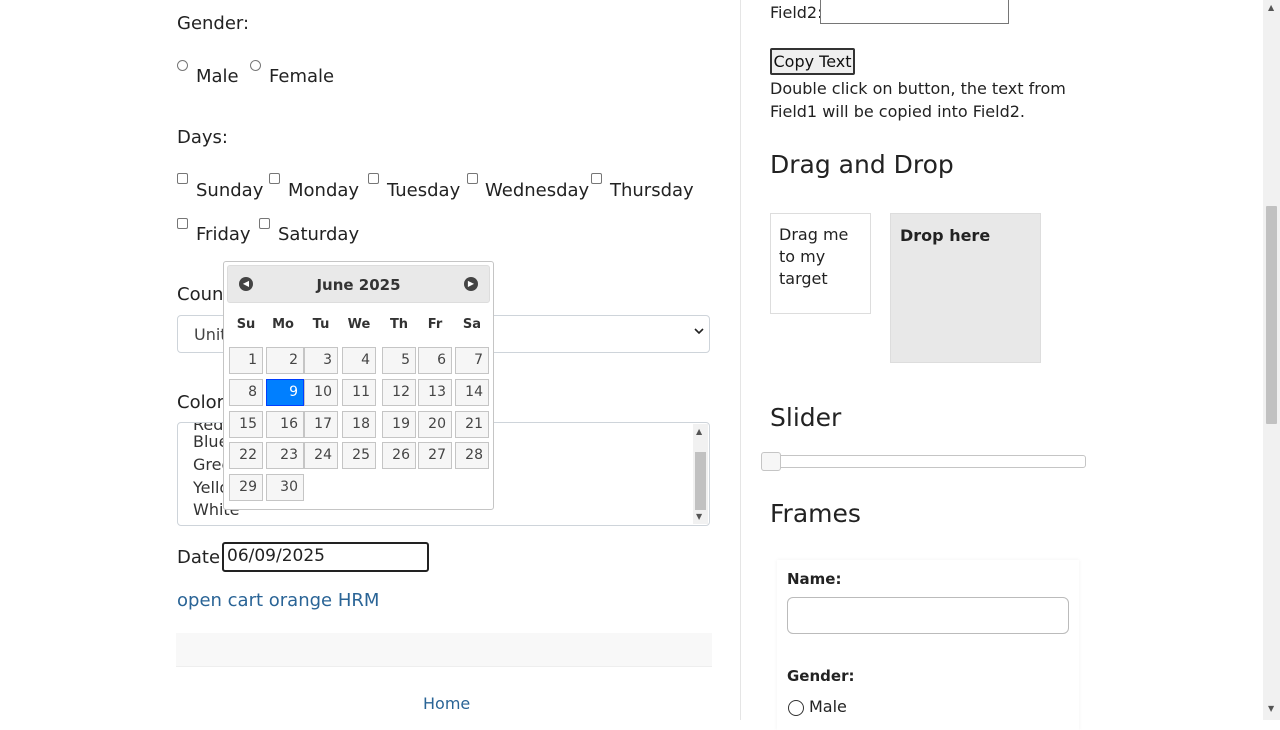 The height and width of the screenshot is (730, 1280). What do you see at coordinates (399, 392) in the screenshot?
I see `datepicker-day: 12` at bounding box center [399, 392].